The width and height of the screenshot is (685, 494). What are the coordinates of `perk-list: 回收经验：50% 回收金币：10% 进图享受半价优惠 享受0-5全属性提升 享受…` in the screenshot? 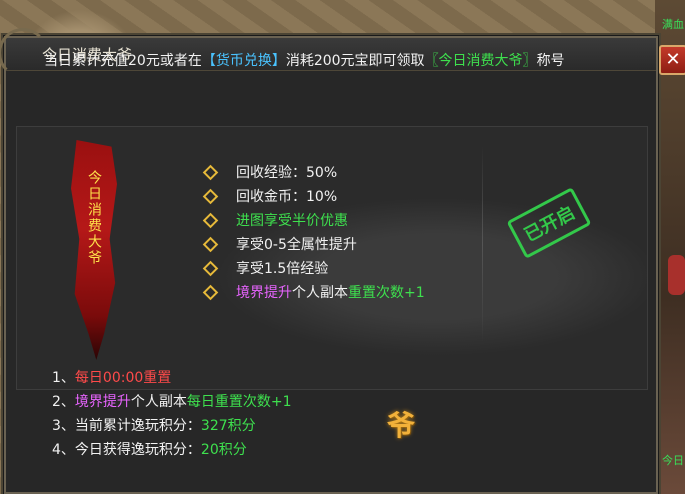 It's located at (313, 232).